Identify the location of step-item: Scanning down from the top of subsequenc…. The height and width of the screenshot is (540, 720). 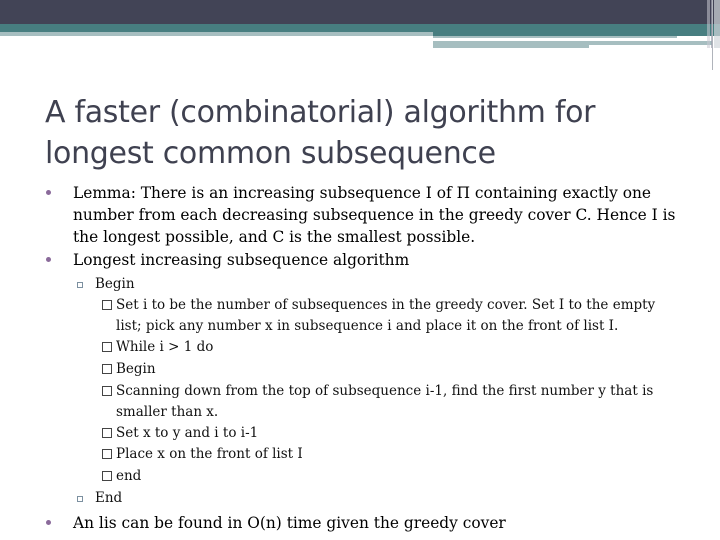
(392, 402).